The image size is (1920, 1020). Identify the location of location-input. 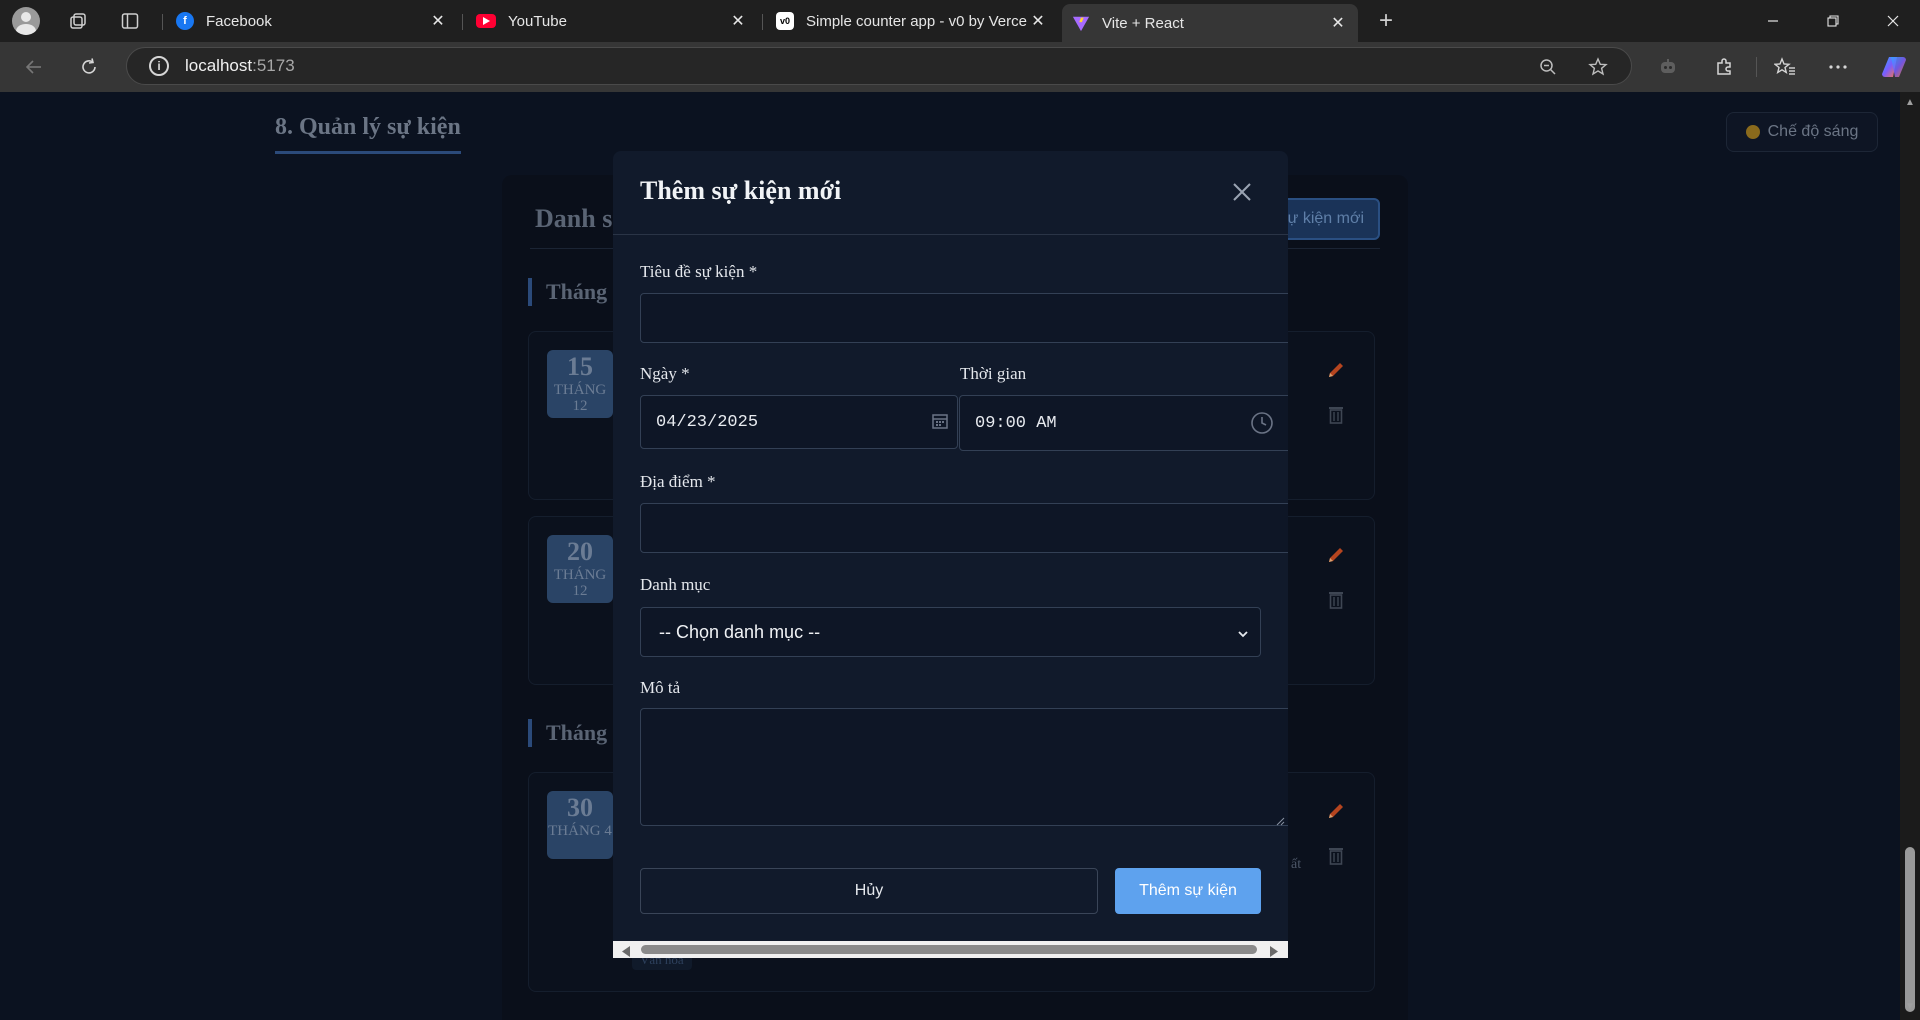
(964, 528).